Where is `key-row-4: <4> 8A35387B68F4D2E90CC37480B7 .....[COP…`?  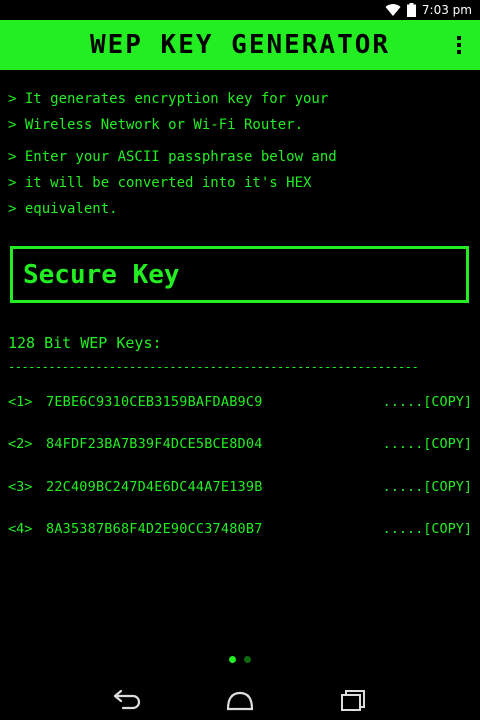 key-row-4: <4> 8A35387B68F4D2E90CC37480B7 .....[COP… is located at coordinates (240, 529).